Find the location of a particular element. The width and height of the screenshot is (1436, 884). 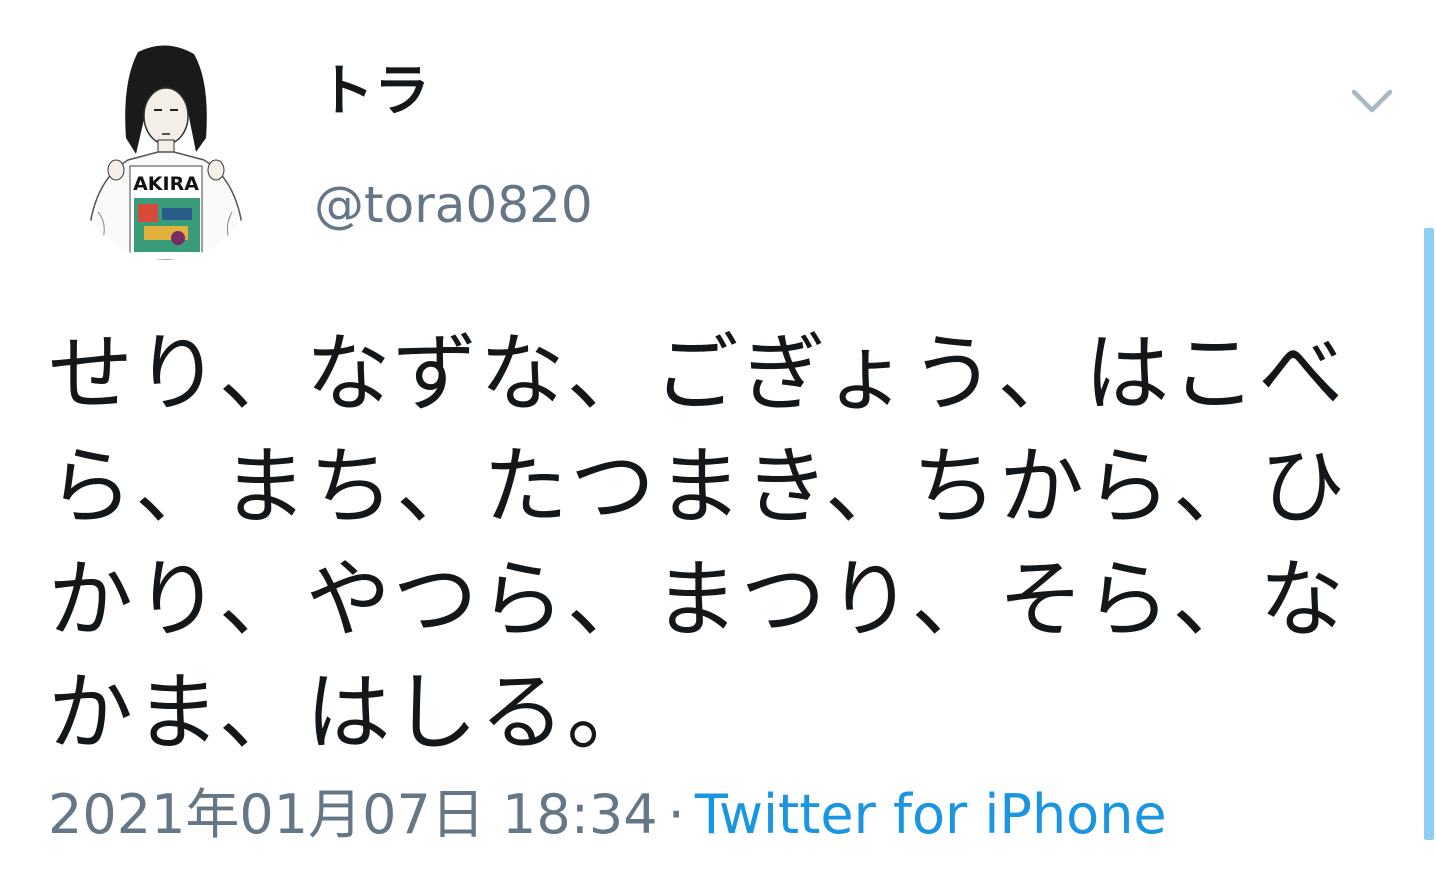

tweet-meta: 2021年01月07日 18:34 · Twitter for iPhone is located at coordinates (607, 815).